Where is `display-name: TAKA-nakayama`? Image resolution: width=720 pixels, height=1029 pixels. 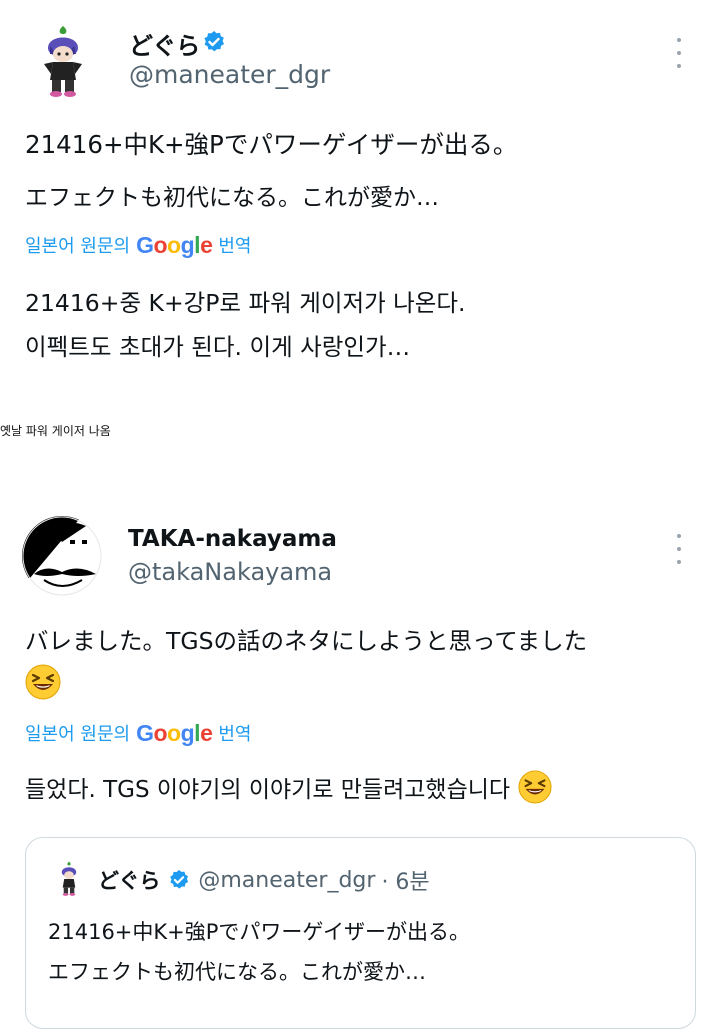 display-name: TAKA-nakayama is located at coordinates (232, 539).